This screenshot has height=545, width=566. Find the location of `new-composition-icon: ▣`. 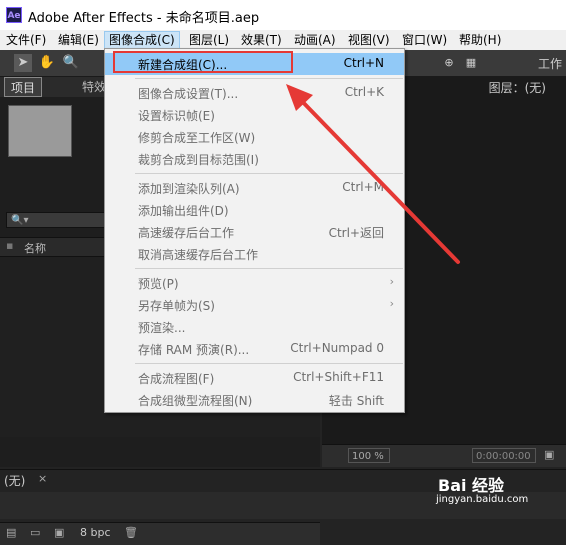

new-composition-icon: ▣ is located at coordinates (59, 532).